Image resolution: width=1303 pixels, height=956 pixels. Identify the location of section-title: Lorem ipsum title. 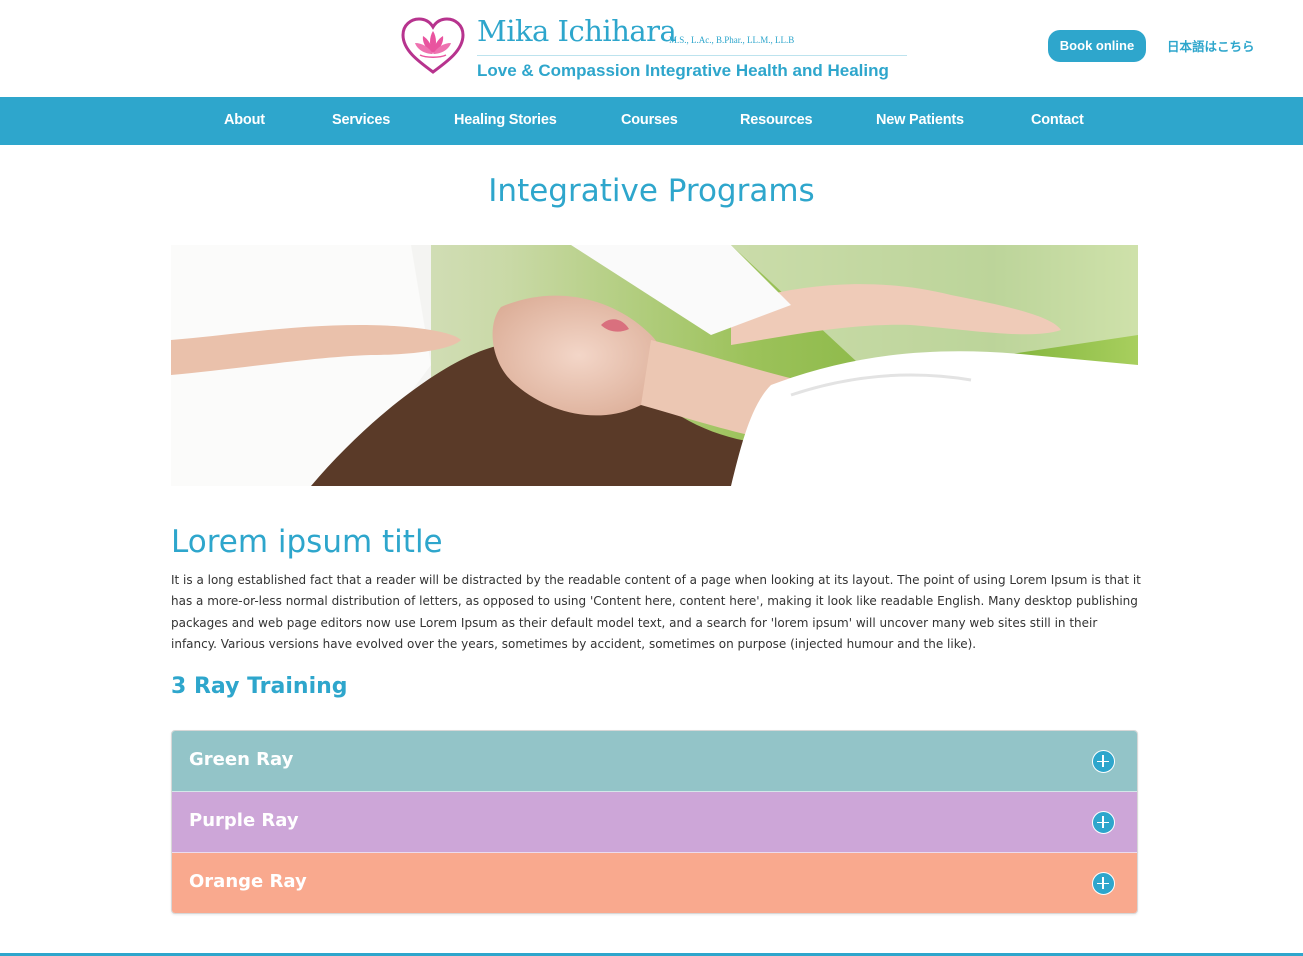
(307, 542).